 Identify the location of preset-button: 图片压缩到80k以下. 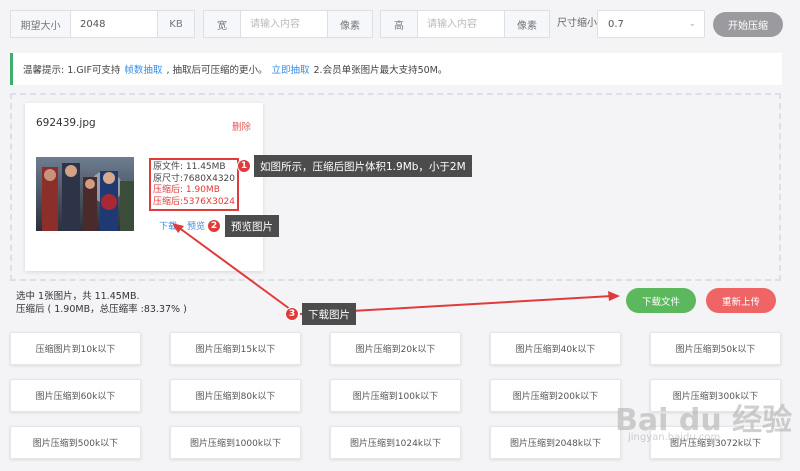
(235, 395).